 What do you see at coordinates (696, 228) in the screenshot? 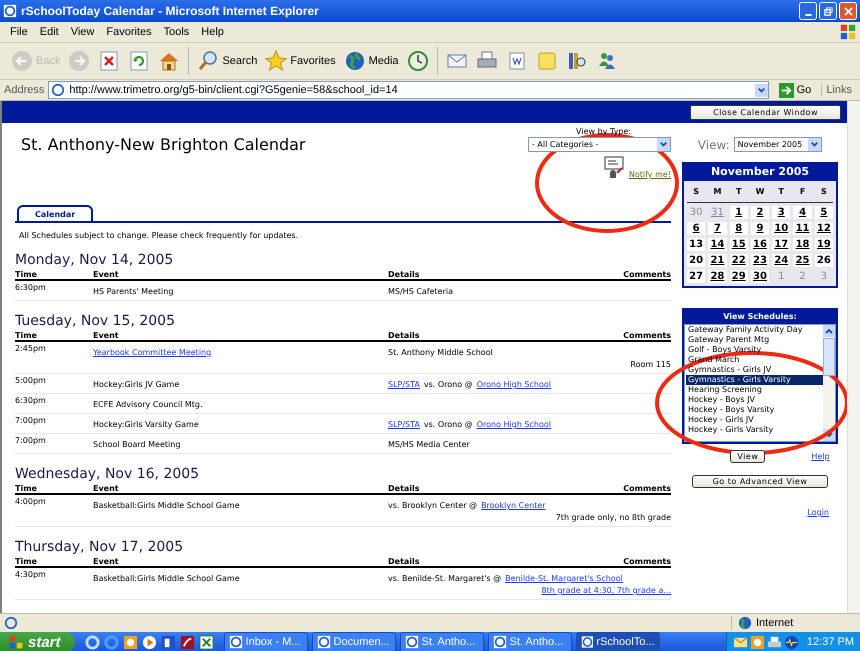
I see `calendar-day: 6` at bounding box center [696, 228].